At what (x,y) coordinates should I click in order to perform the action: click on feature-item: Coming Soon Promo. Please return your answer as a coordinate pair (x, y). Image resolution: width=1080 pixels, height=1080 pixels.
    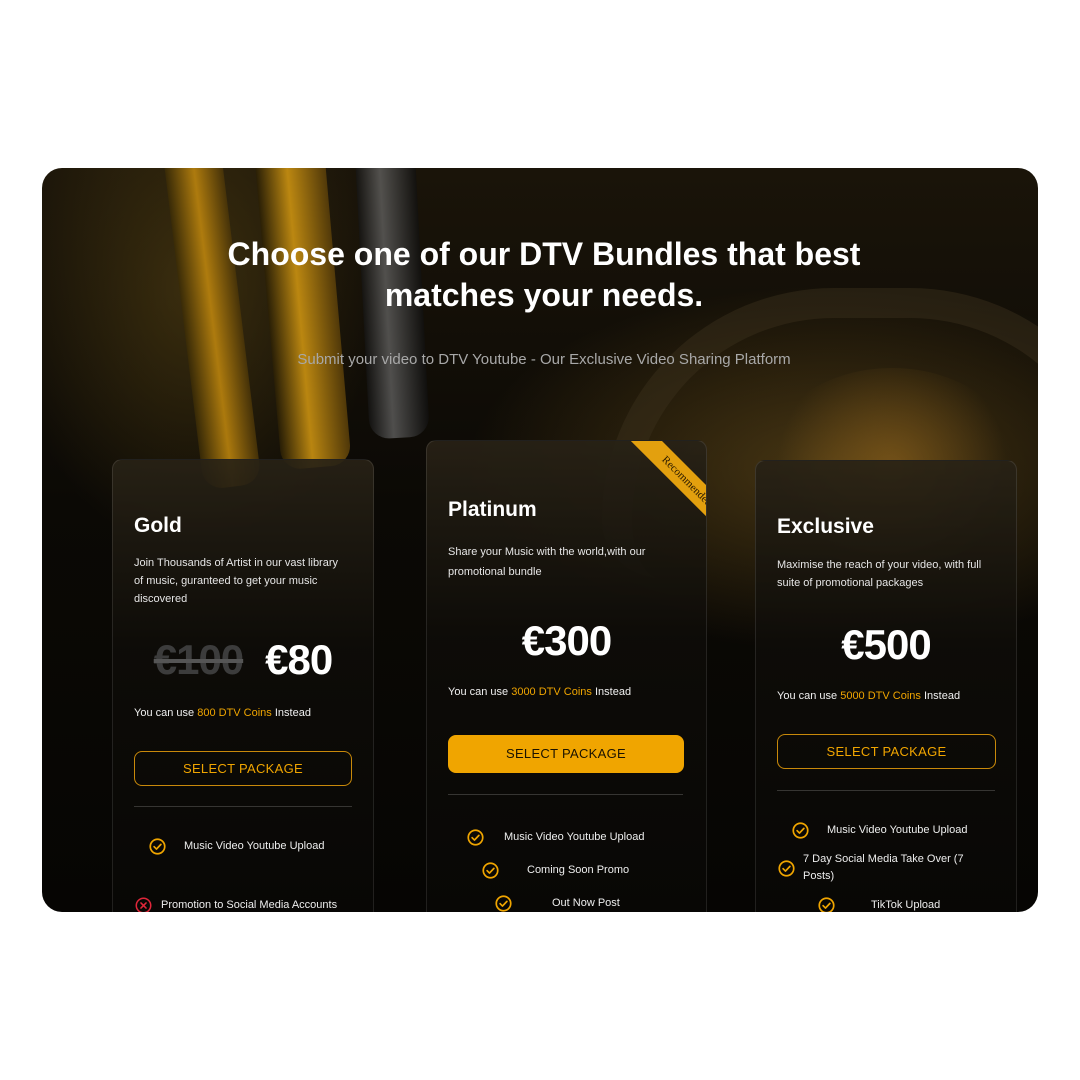
    Looking at the image, I should click on (555, 870).